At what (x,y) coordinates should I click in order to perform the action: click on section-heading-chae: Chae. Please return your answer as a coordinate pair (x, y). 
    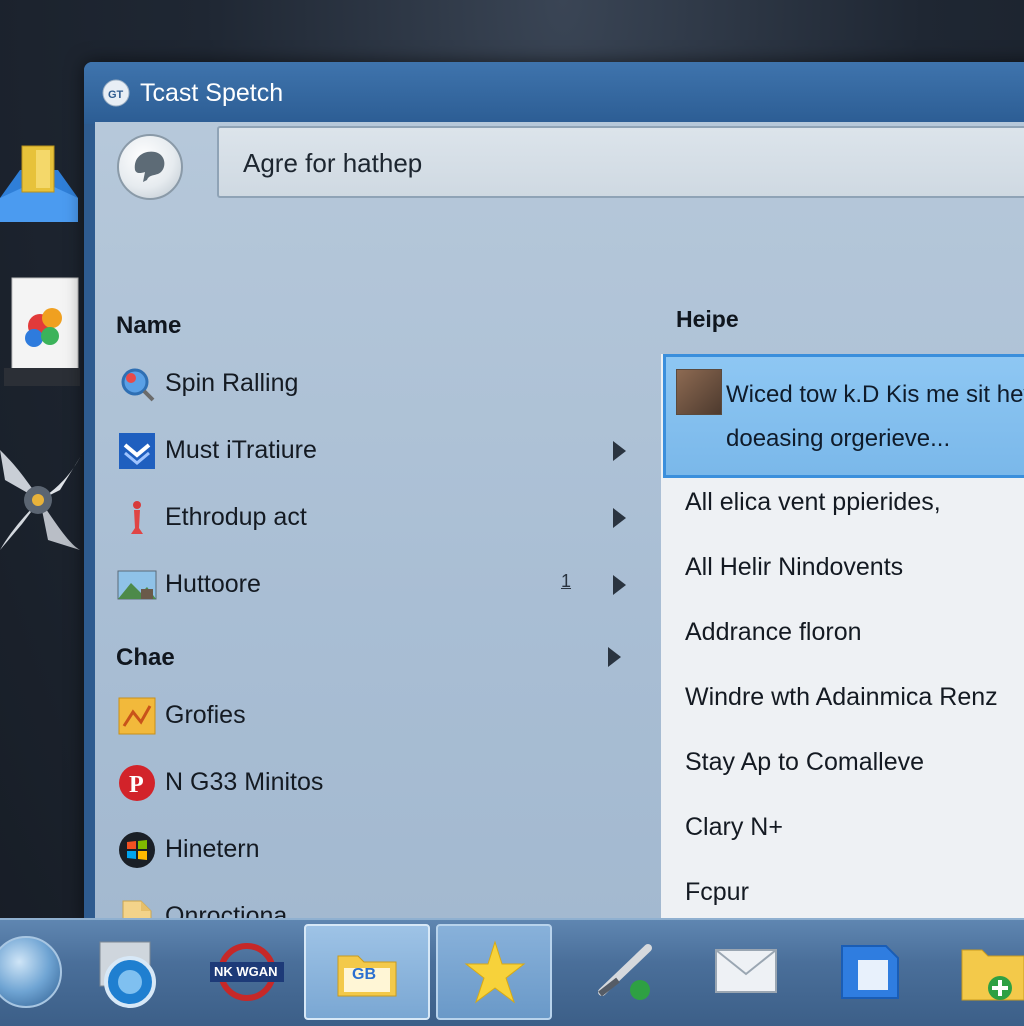
    Looking at the image, I should click on (145, 657).